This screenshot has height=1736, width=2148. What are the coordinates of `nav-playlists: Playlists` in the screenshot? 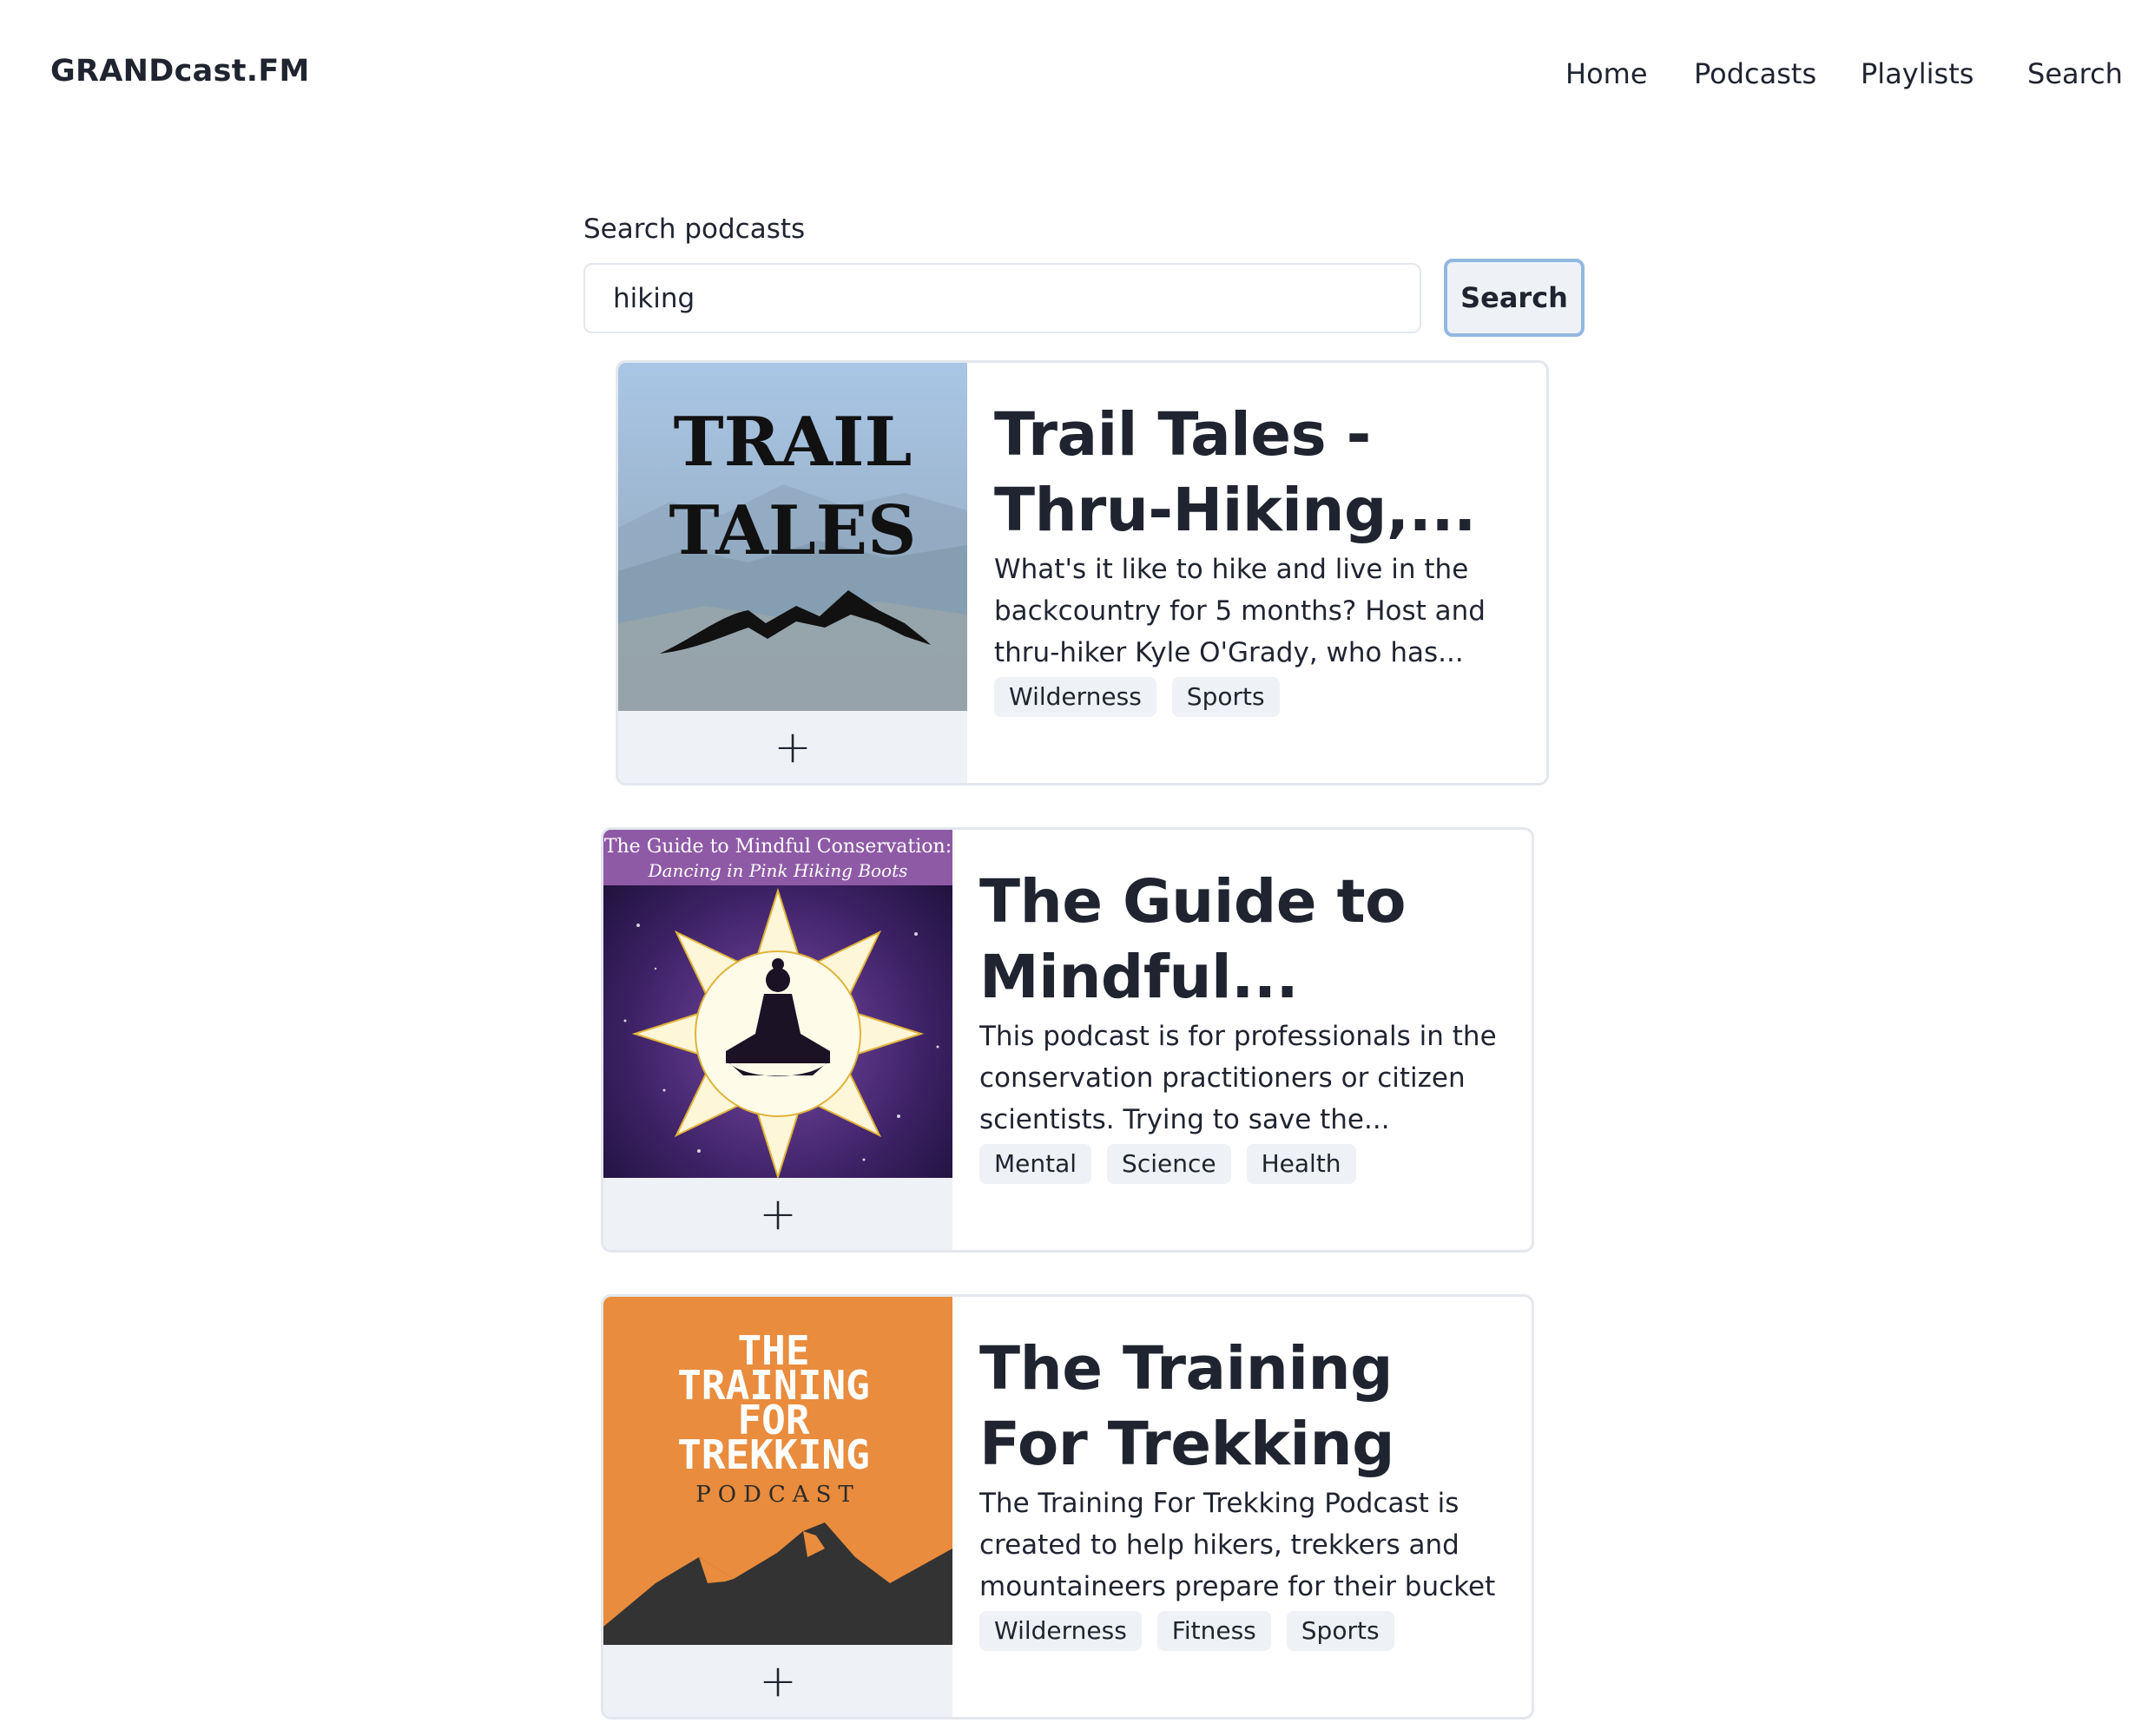 It's located at (1917, 73).